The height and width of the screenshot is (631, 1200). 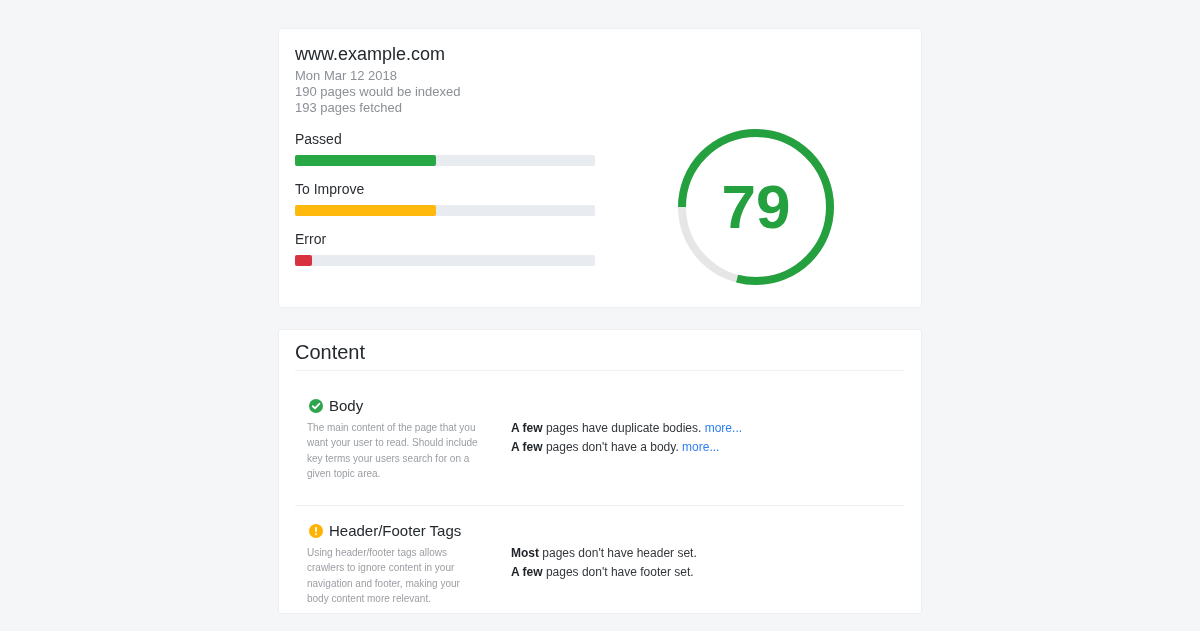 What do you see at coordinates (330, 189) in the screenshot?
I see `bar-label: To Improve` at bounding box center [330, 189].